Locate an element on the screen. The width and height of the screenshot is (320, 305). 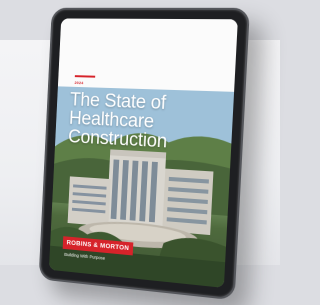
cover-header-strip is located at coordinates (147, 55).